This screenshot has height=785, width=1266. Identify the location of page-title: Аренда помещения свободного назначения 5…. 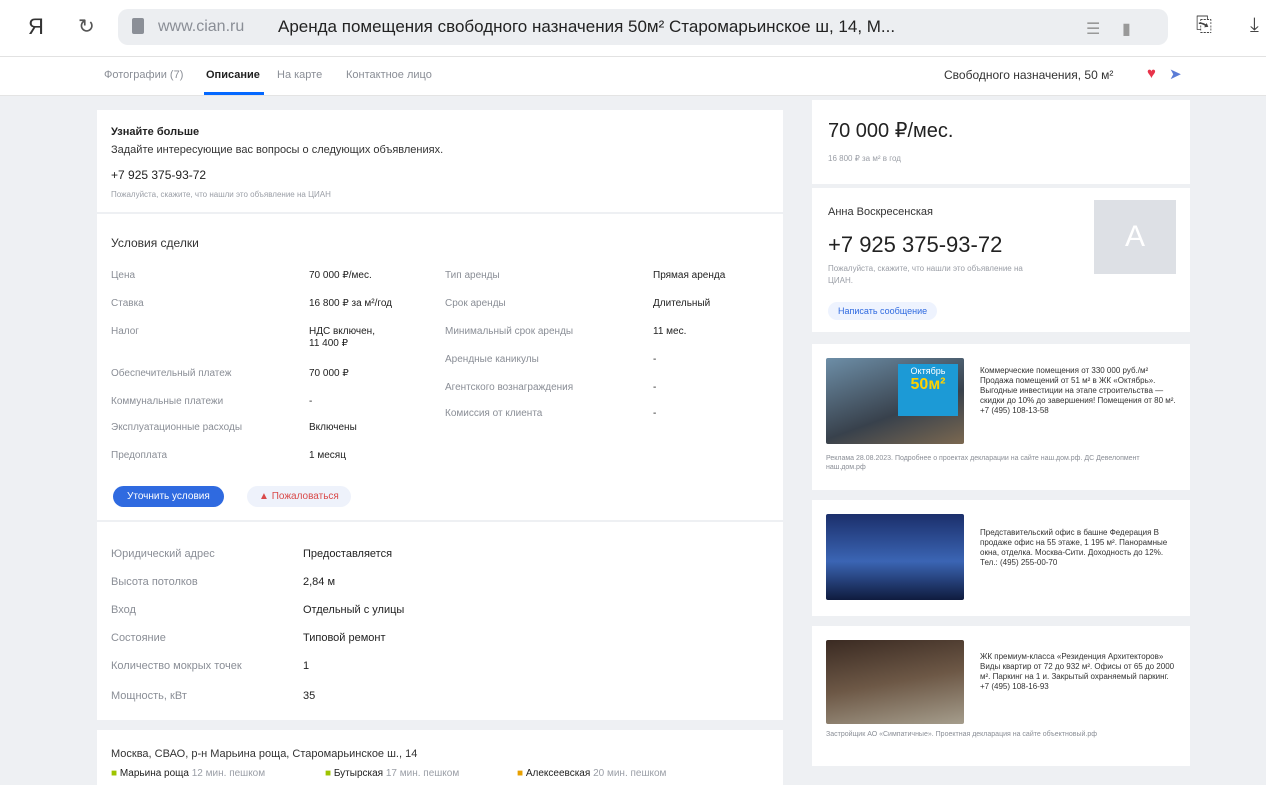
(587, 26).